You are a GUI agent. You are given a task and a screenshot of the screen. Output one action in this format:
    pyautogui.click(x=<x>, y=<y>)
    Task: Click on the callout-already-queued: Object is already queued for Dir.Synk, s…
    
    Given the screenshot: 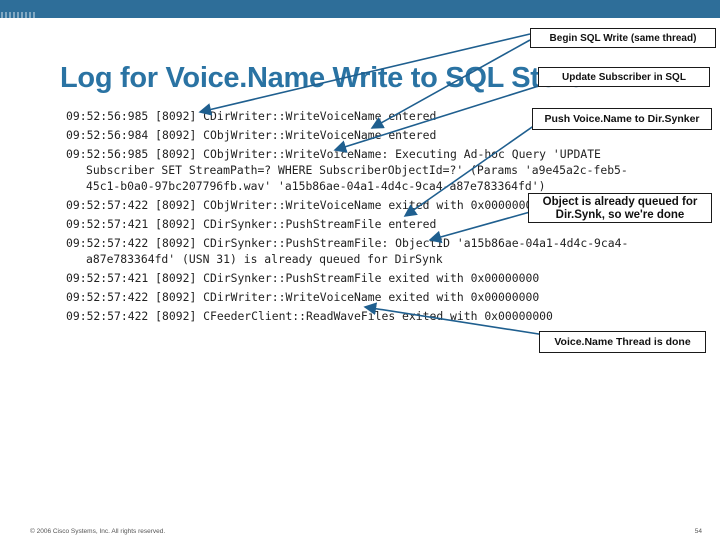 What is the action you would take?
    pyautogui.click(x=620, y=208)
    